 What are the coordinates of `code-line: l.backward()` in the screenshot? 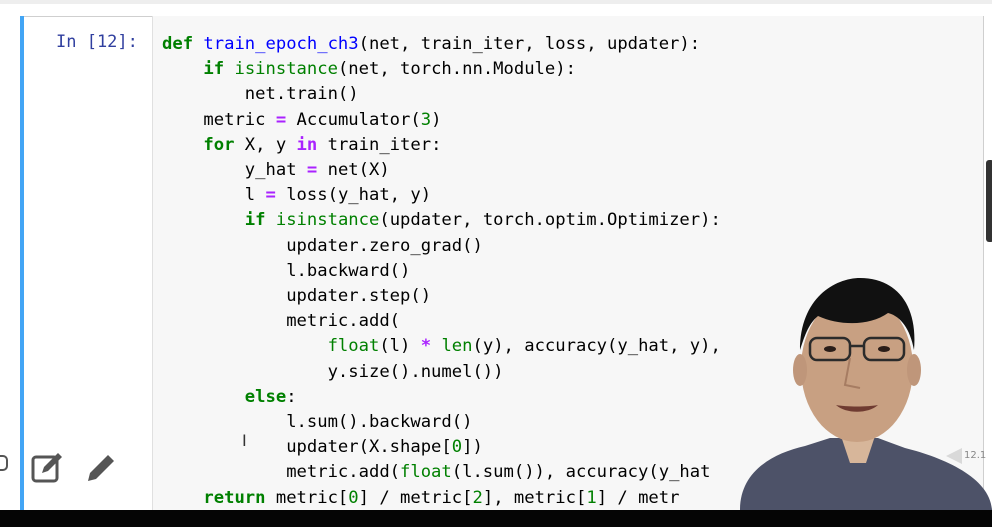 It's located at (348, 270).